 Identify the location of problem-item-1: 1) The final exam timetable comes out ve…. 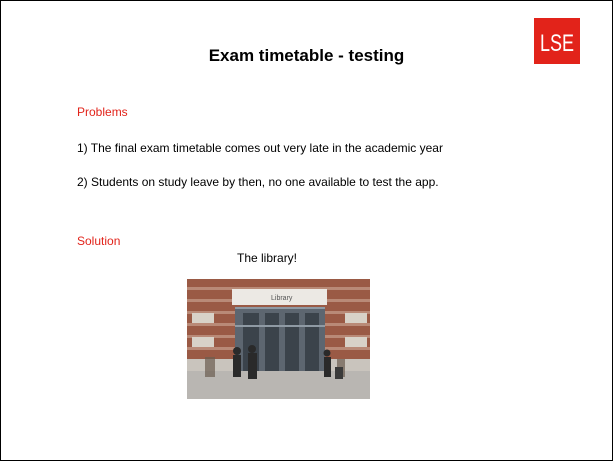
(260, 148).